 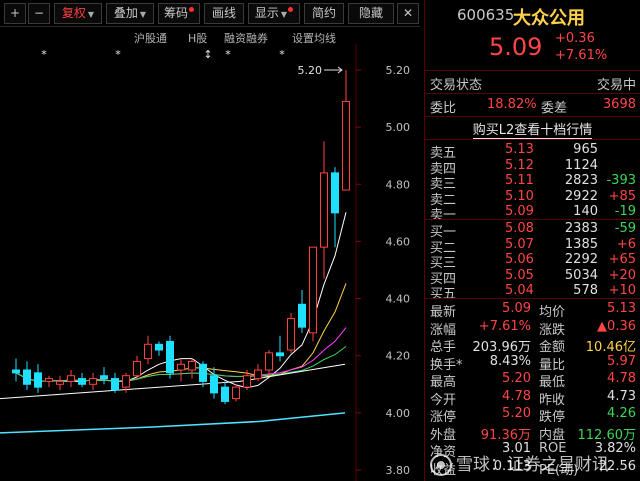 I want to click on fuquan-button: 复权 ▼, so click(x=78, y=13).